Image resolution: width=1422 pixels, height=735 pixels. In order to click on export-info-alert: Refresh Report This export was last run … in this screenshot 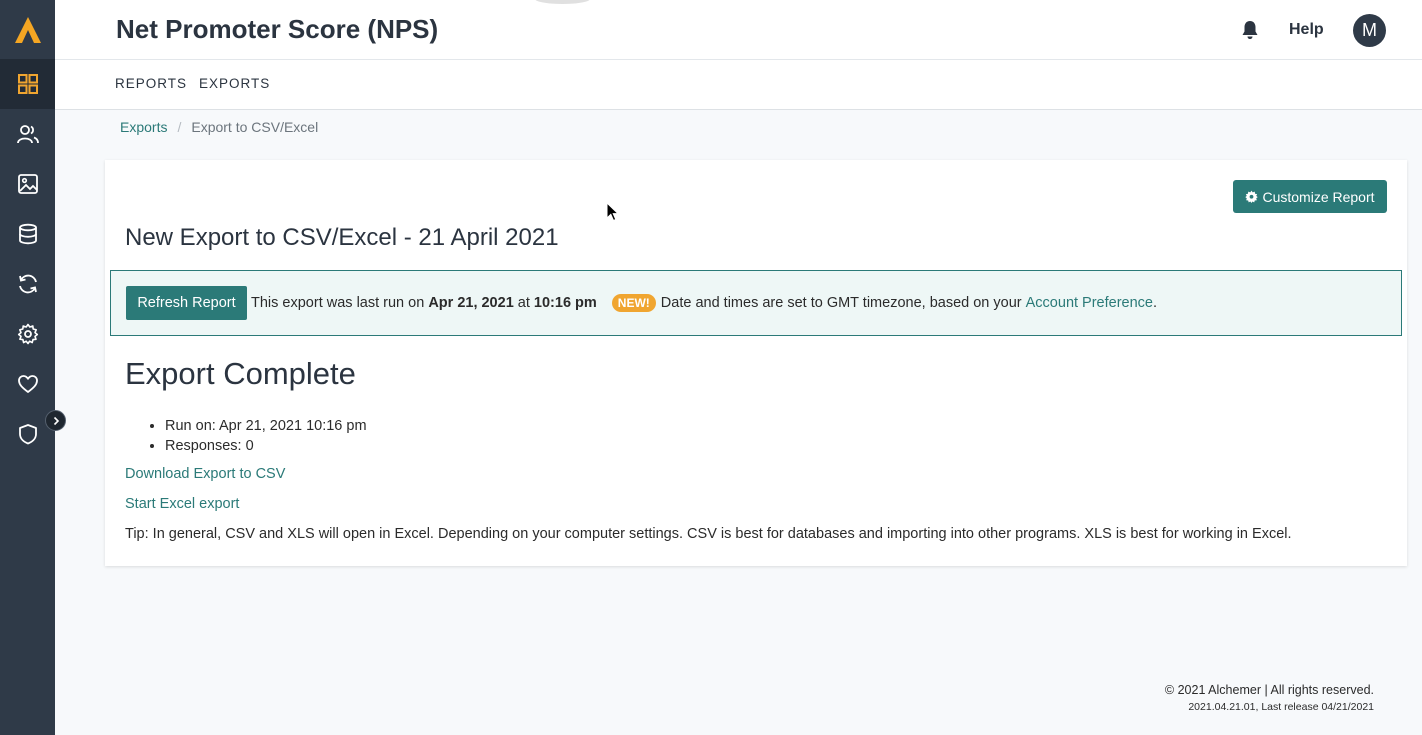, I will do `click(756, 303)`.